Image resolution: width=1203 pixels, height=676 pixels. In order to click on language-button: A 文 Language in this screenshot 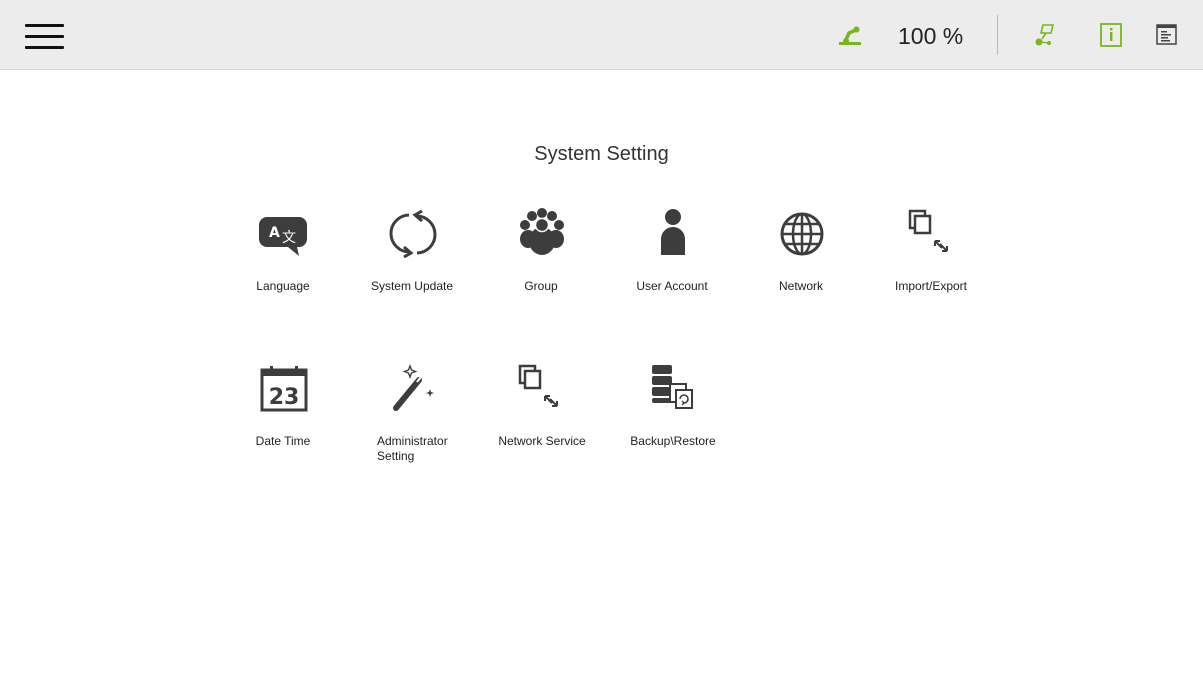, I will do `click(293, 262)`.